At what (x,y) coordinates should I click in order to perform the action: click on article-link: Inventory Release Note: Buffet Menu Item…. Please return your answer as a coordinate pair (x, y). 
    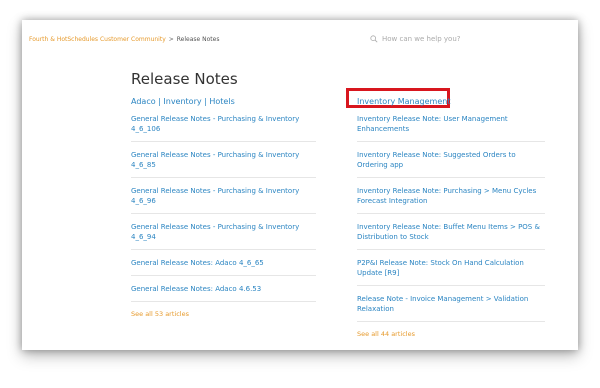
    Looking at the image, I should click on (451, 236).